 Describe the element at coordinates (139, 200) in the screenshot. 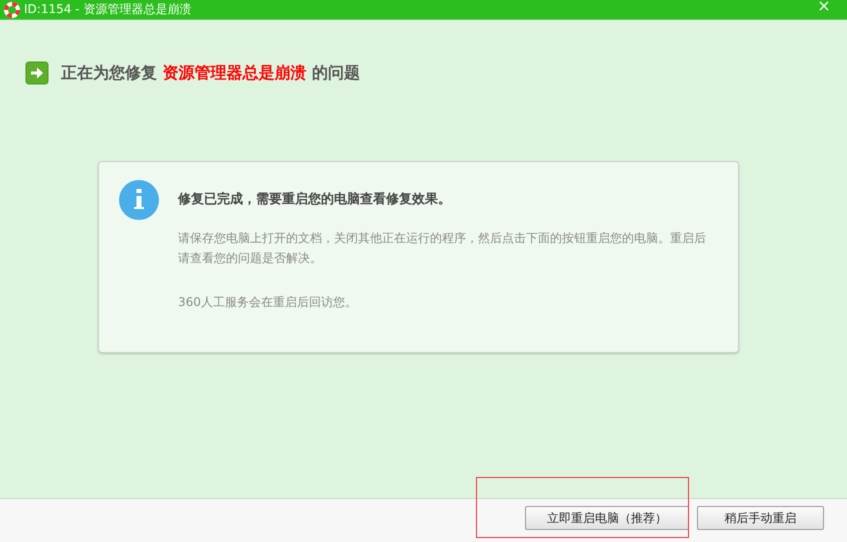

I see `info-icon` at that location.